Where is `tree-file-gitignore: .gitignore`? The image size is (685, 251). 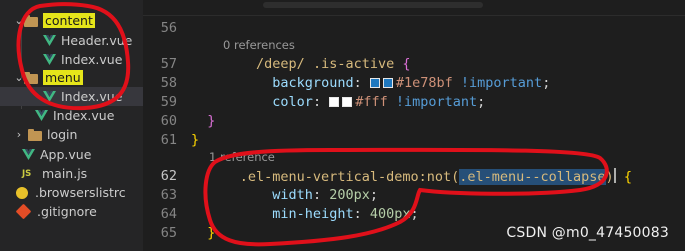 tree-file-gitignore: .gitignore is located at coordinates (71, 211).